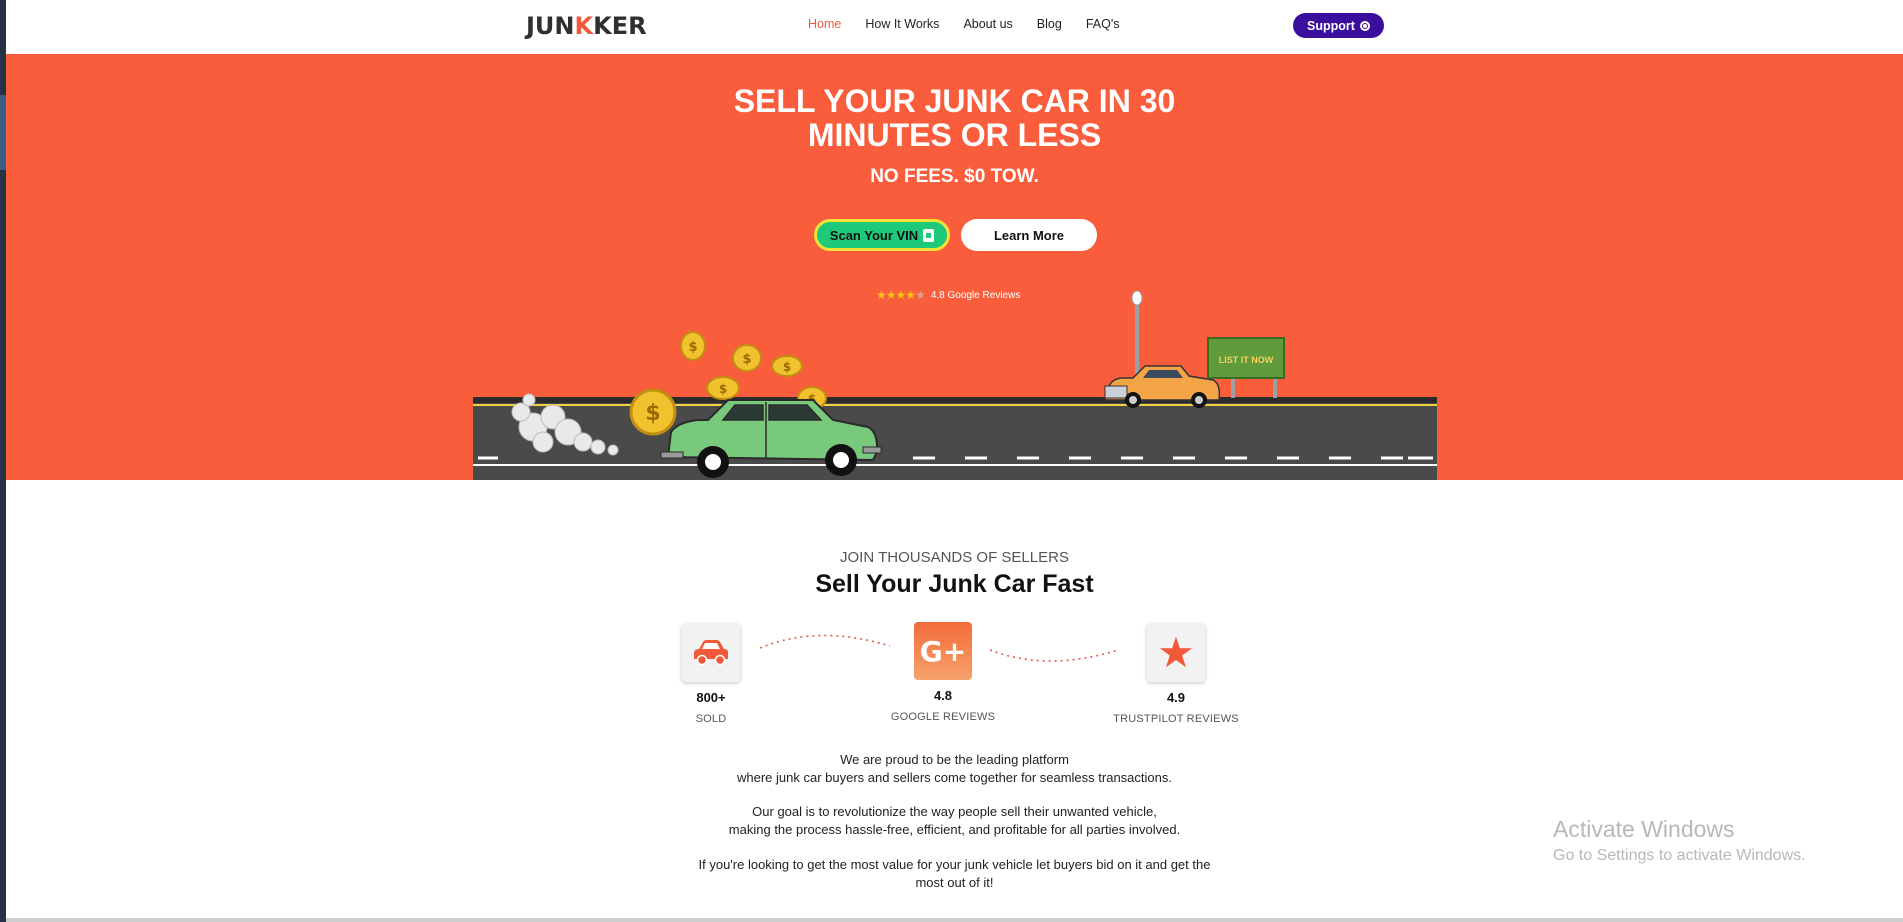 The width and height of the screenshot is (1903, 922). I want to click on scan-vin-label: Scan Your VIN, so click(874, 235).